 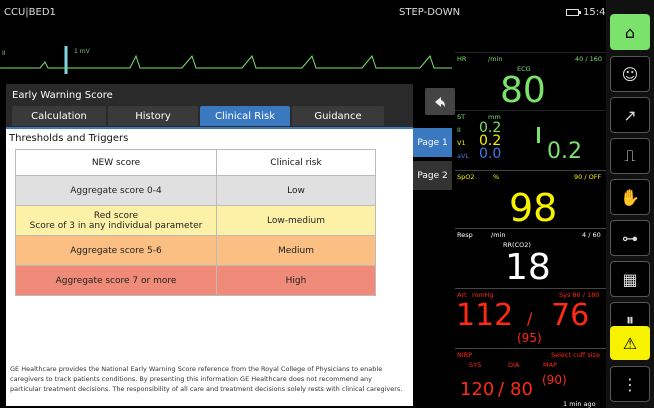 What do you see at coordinates (490, 154) in the screenshot?
I see `st-value-avl: 0.0` at bounding box center [490, 154].